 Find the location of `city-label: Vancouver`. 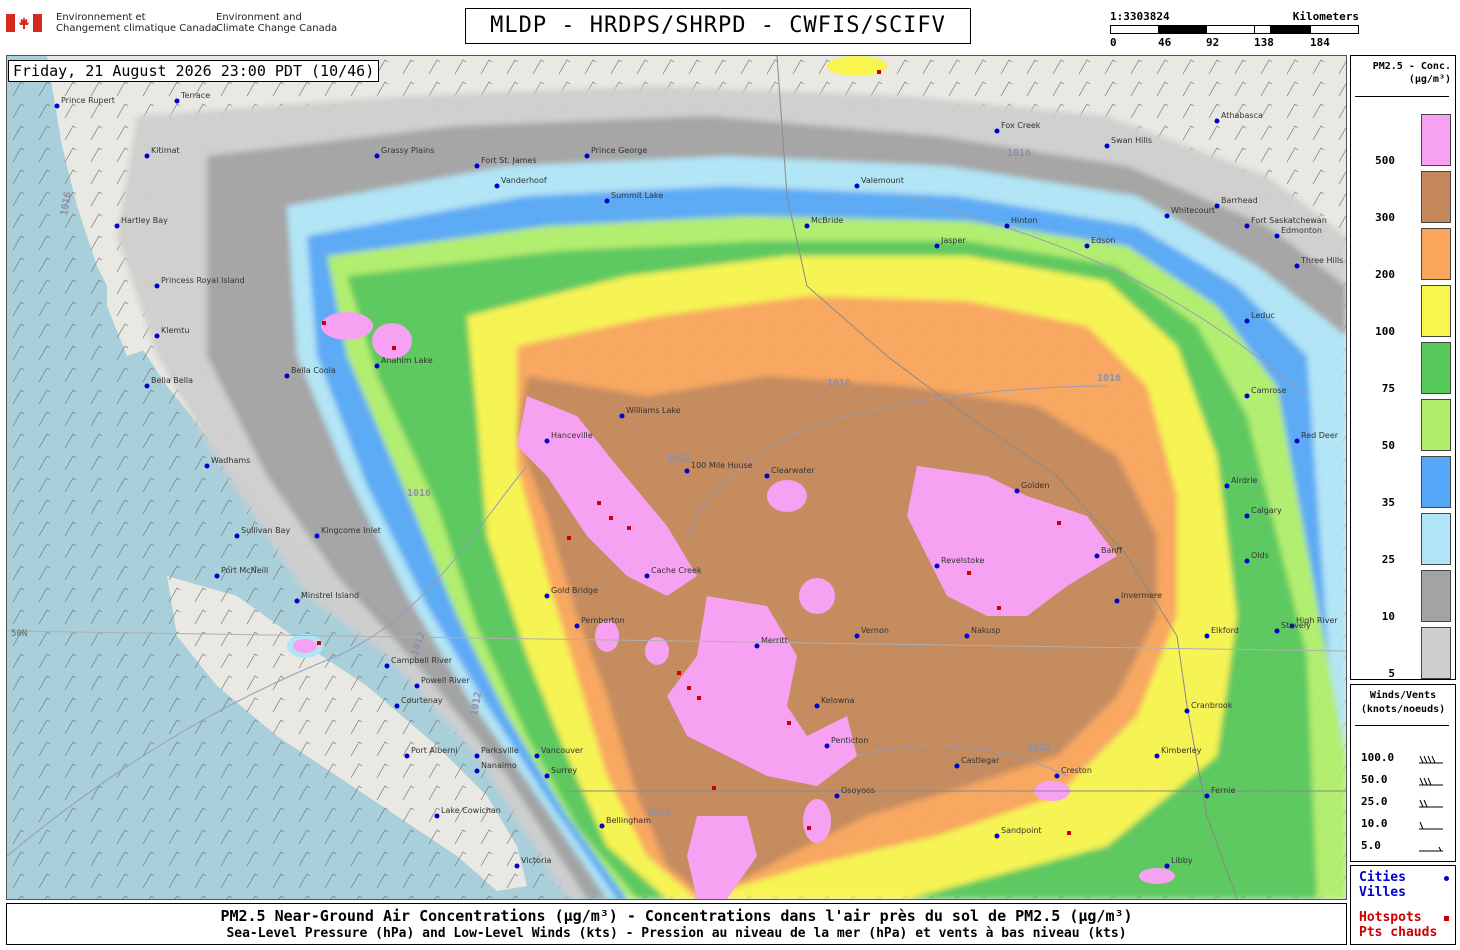

city-label: Vancouver is located at coordinates (562, 750).